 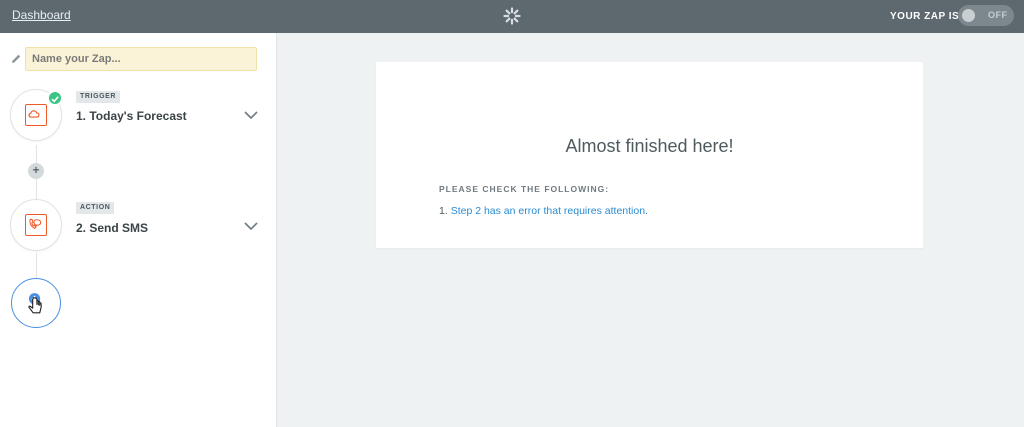 I want to click on checklist-label: PLEASE CHECK THE FOLLOWING:, so click(x=524, y=189).